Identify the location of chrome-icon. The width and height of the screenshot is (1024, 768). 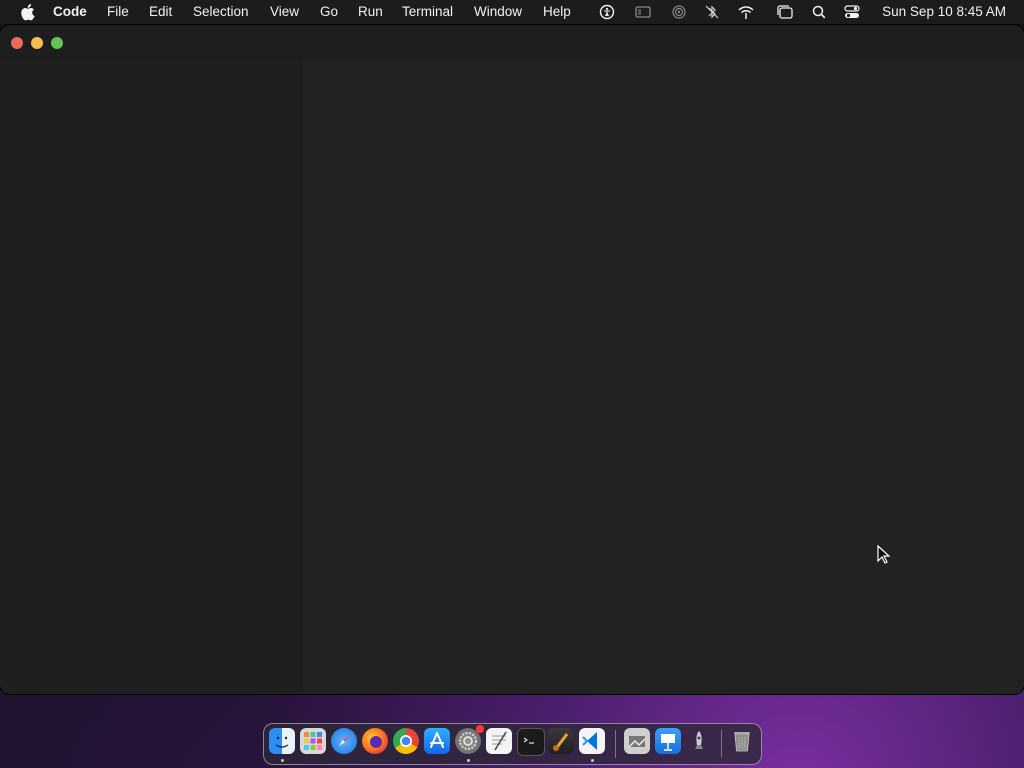
(406, 741).